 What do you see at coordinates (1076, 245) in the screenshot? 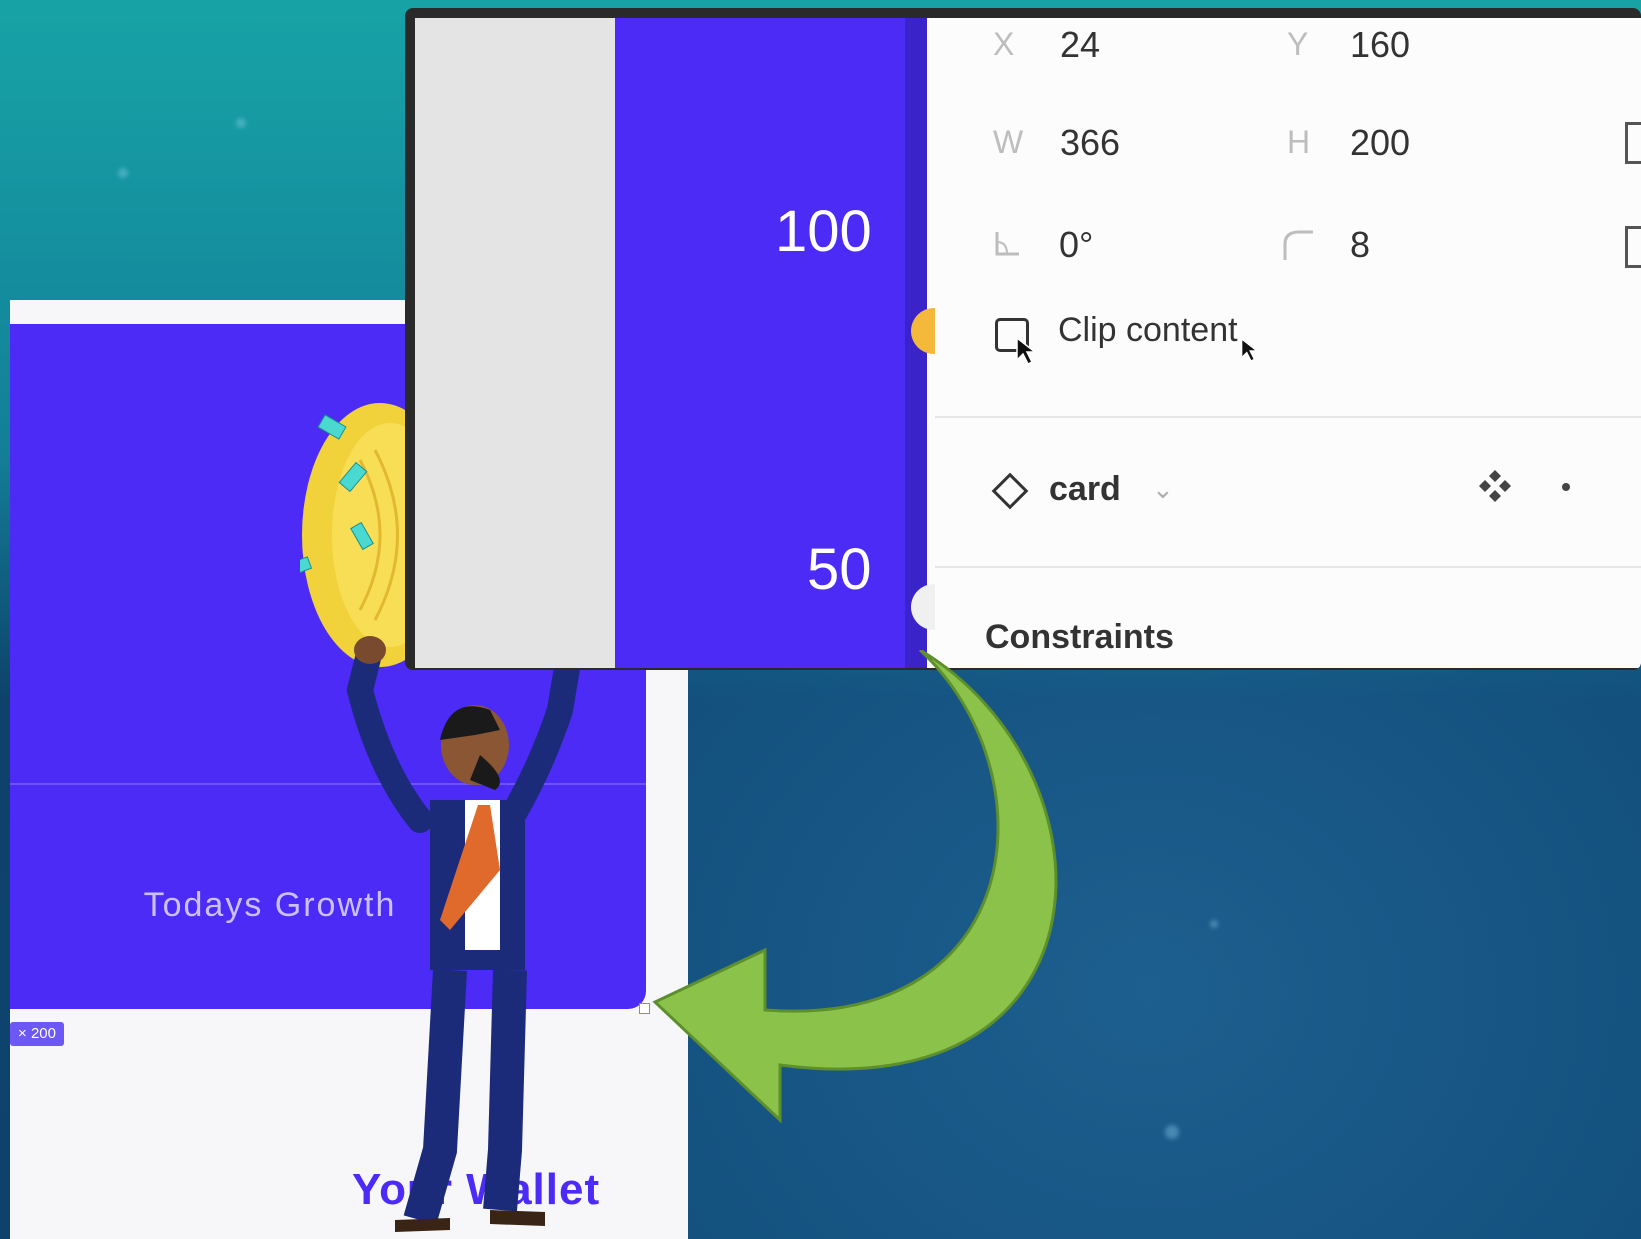
I see `rotation-input: 0°` at bounding box center [1076, 245].